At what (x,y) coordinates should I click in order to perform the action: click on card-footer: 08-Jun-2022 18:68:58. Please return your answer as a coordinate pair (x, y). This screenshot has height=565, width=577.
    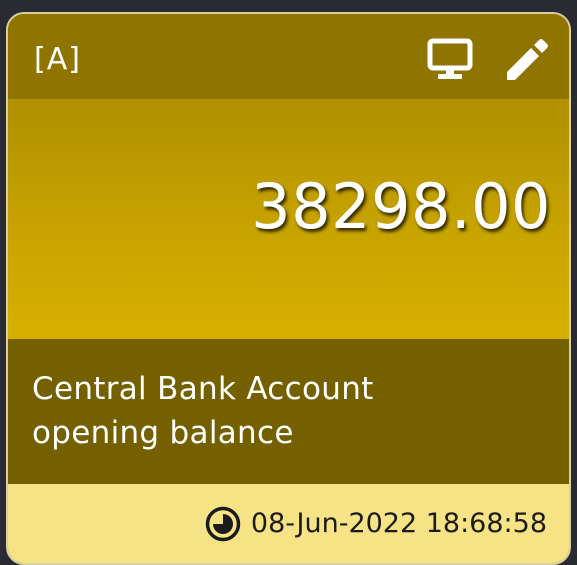
    Looking at the image, I should click on (288, 523).